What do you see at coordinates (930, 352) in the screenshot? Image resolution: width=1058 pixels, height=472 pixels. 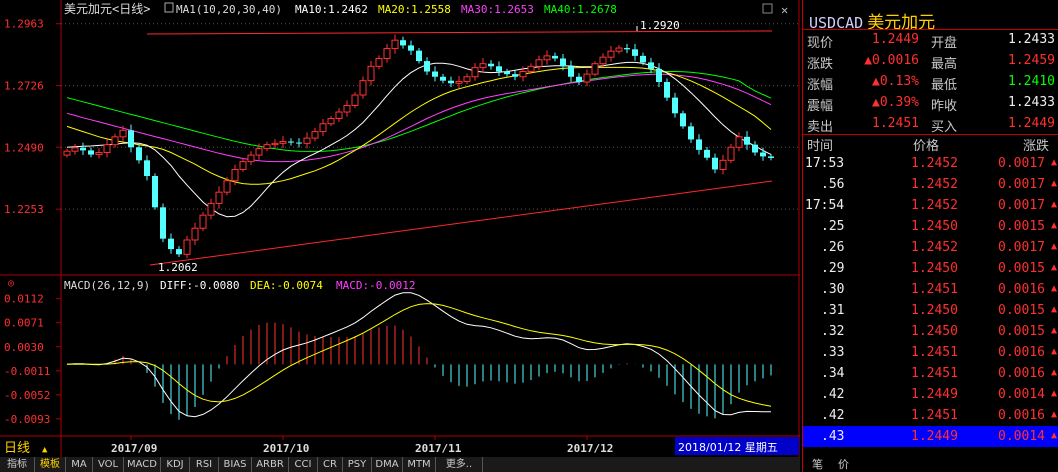 I see `tick-row: .33 1.2451 0.0016 ▲` at bounding box center [930, 352].